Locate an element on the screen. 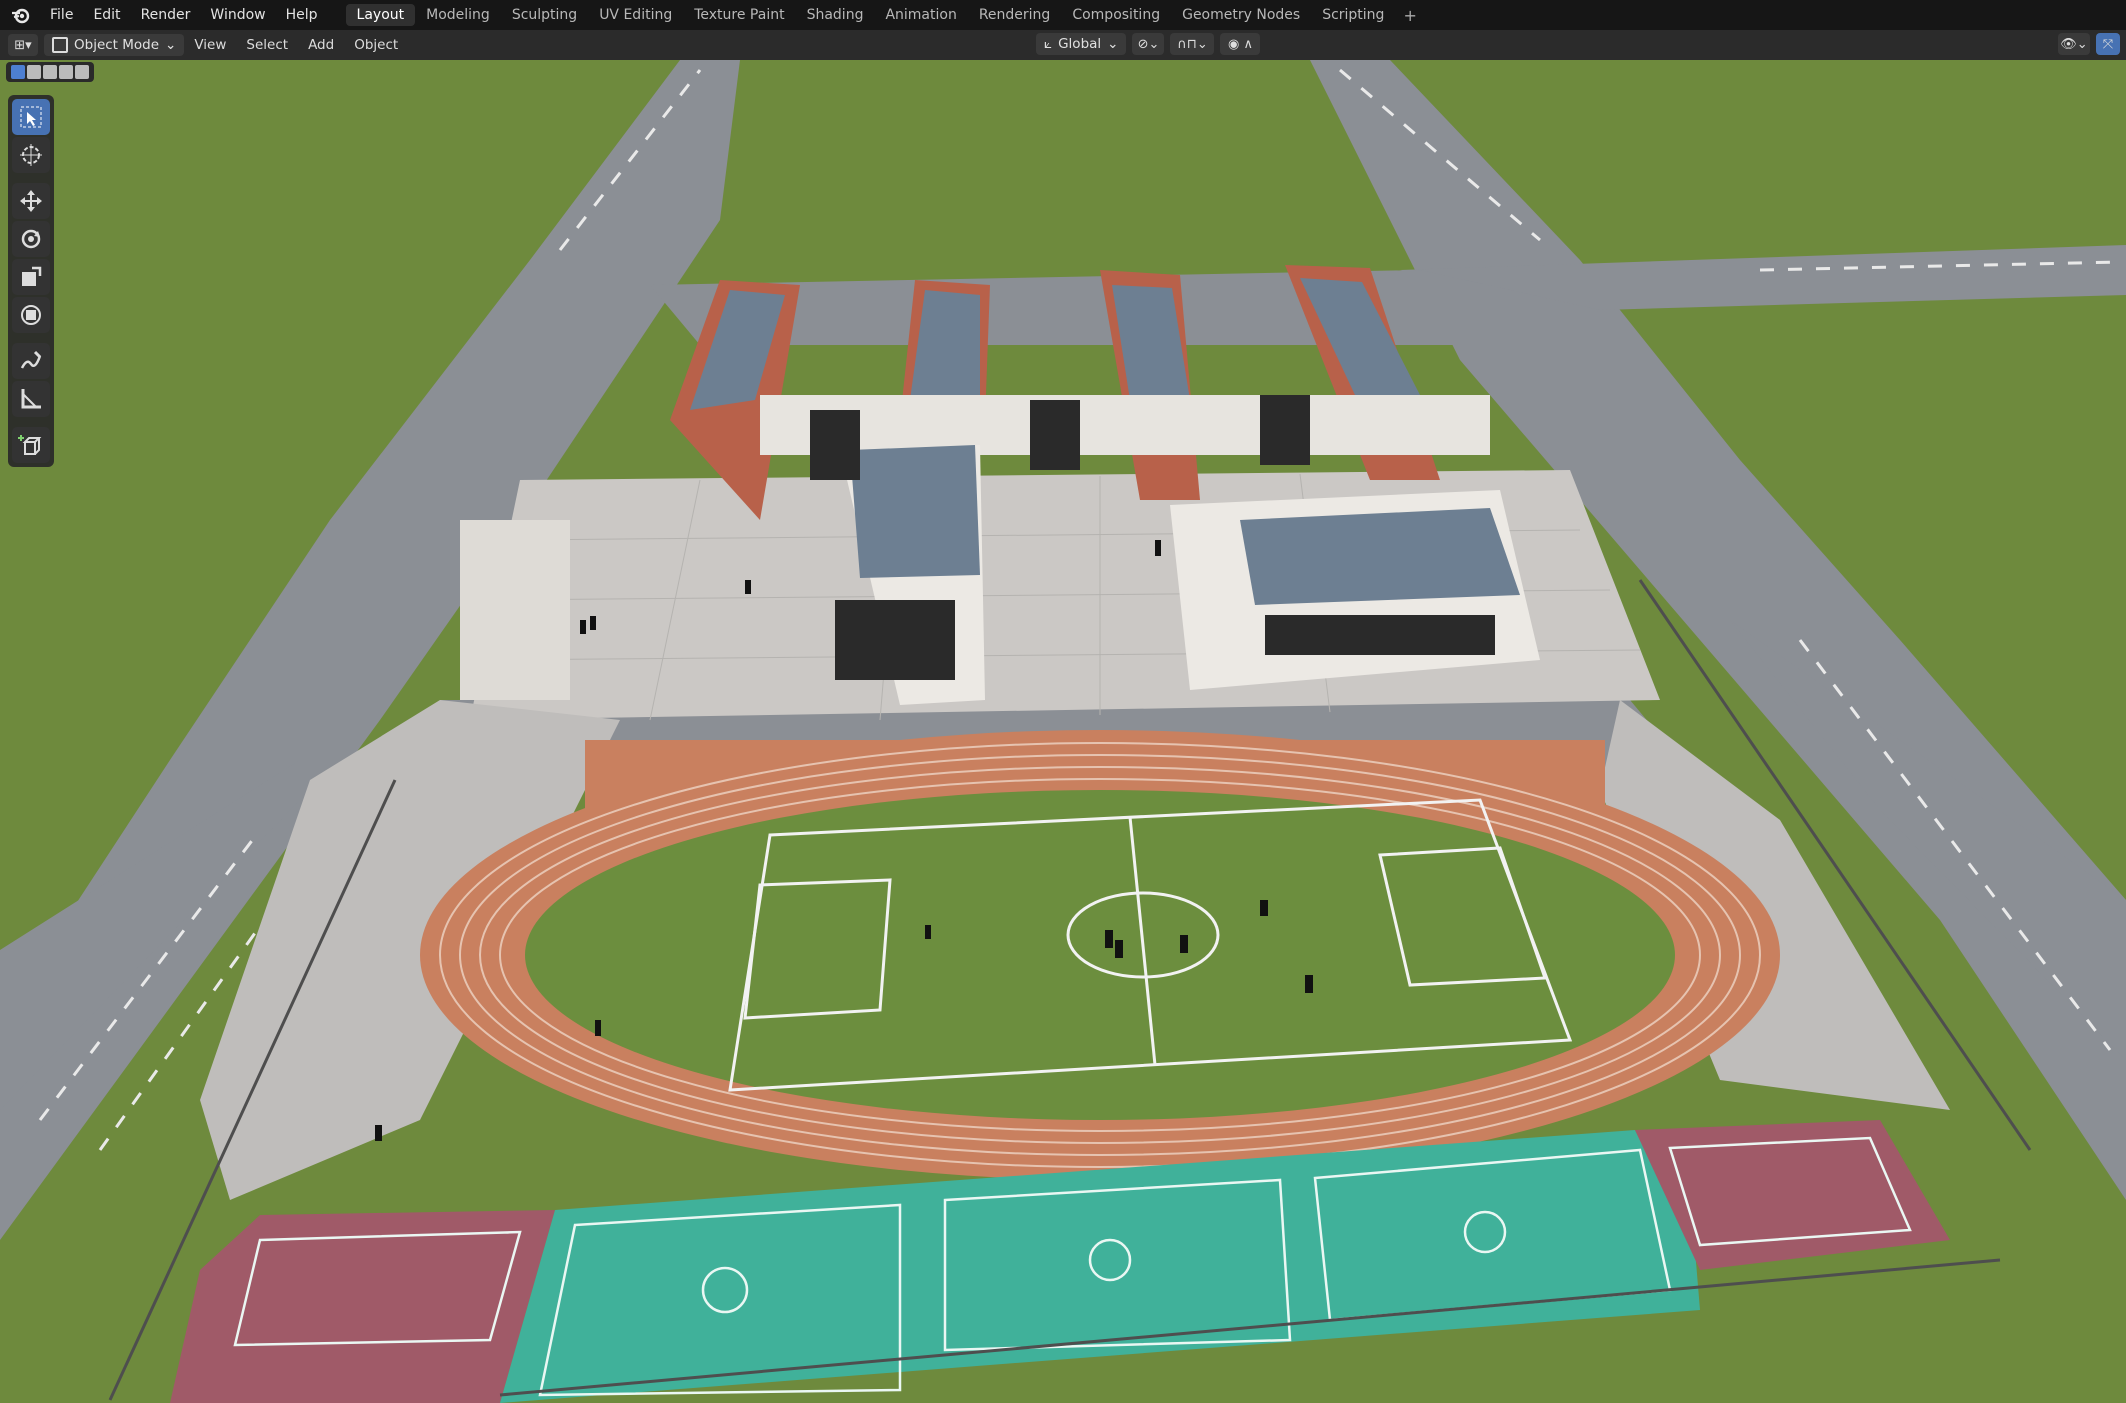  tab-compositing: Compositing is located at coordinates (1116, 15).